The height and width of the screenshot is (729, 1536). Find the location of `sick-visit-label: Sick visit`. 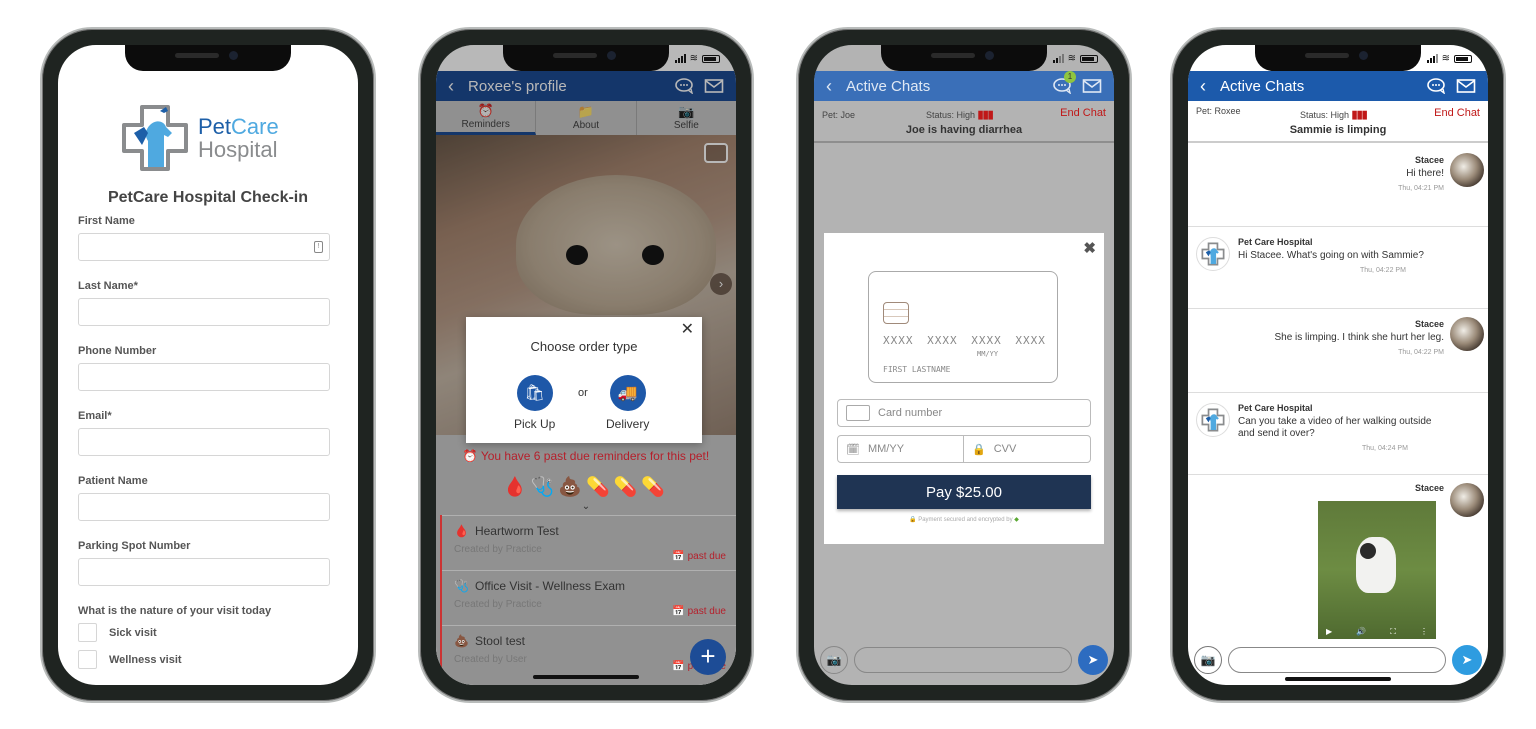

sick-visit-label: Sick visit is located at coordinates (133, 632).